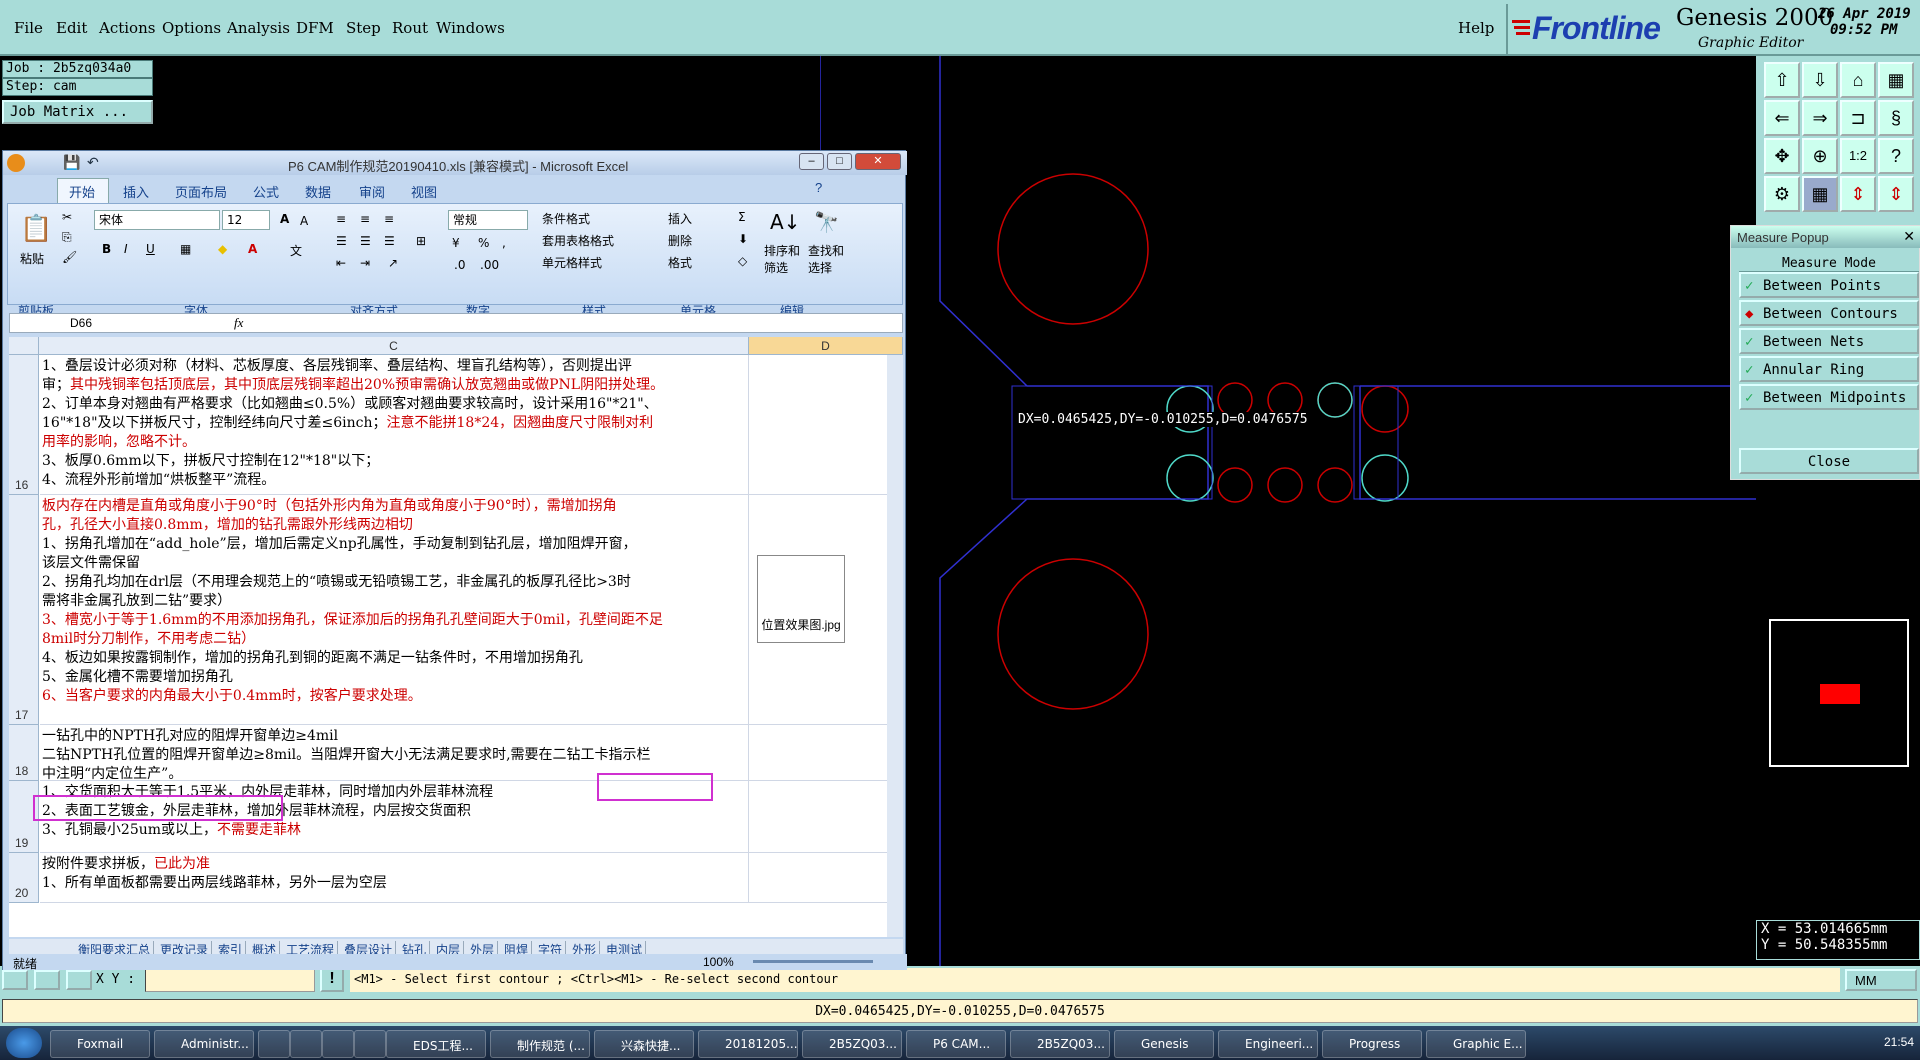 The image size is (1920, 1060). I want to click on orientation-icon: ↗, so click(393, 263).